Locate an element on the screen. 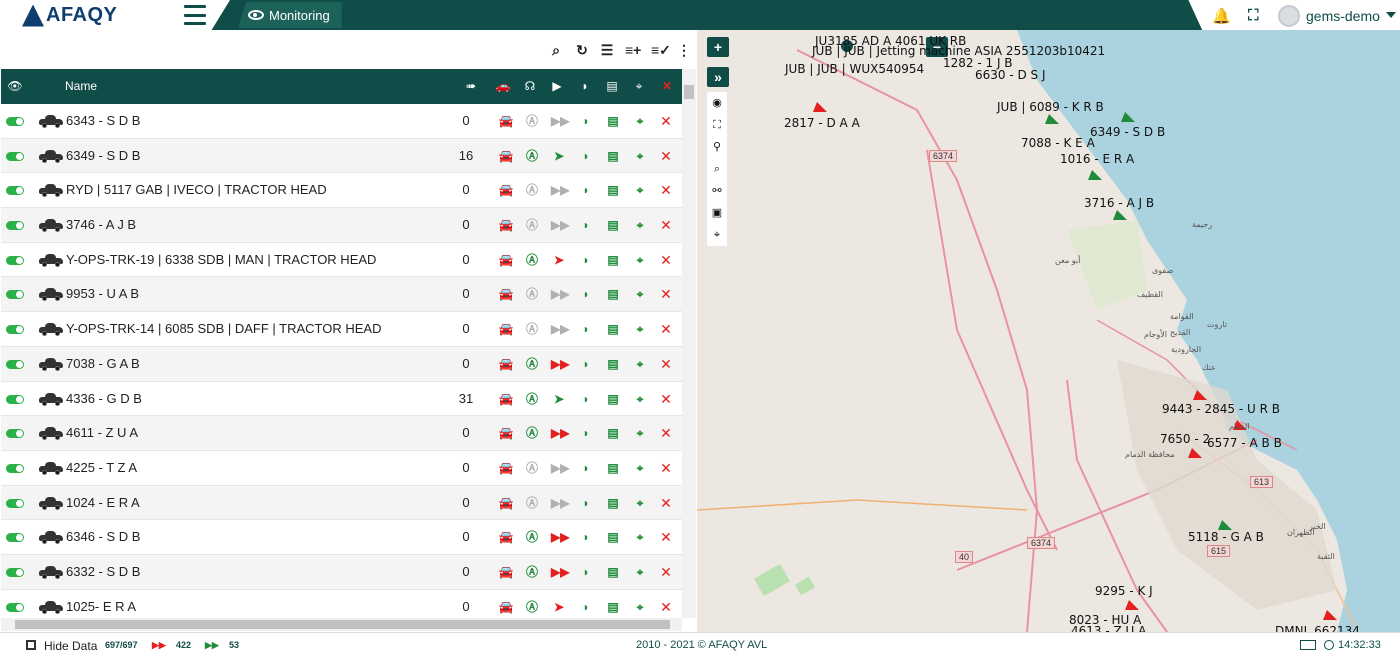 Image resolution: width=1400 pixels, height=657 pixels. bell-icon: 🔔 is located at coordinates (1221, 16).